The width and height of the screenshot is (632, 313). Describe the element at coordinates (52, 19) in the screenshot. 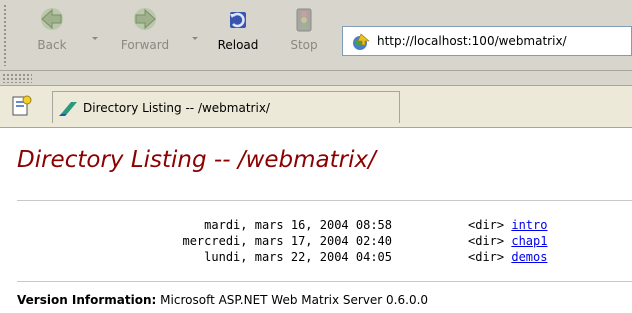

I see `back-arrow-icon` at that location.